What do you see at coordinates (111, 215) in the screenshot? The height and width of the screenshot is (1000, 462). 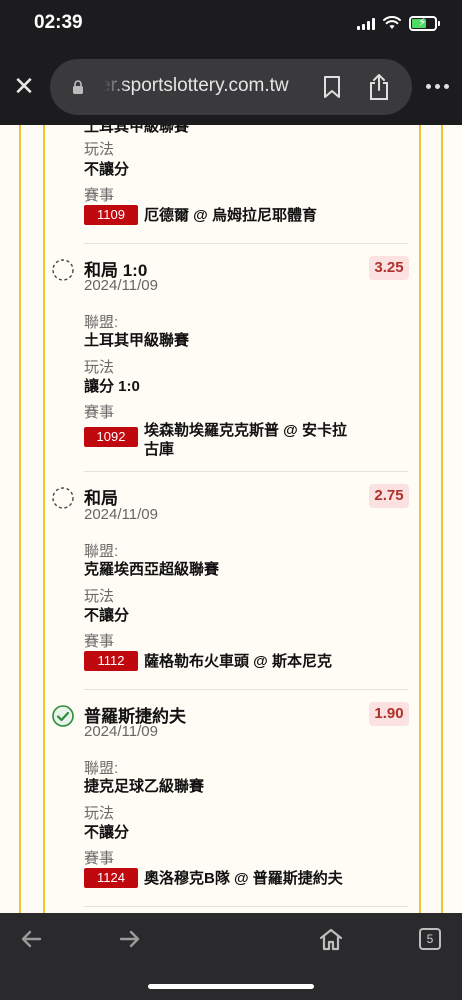 I see `event-code-badge: 1109` at bounding box center [111, 215].